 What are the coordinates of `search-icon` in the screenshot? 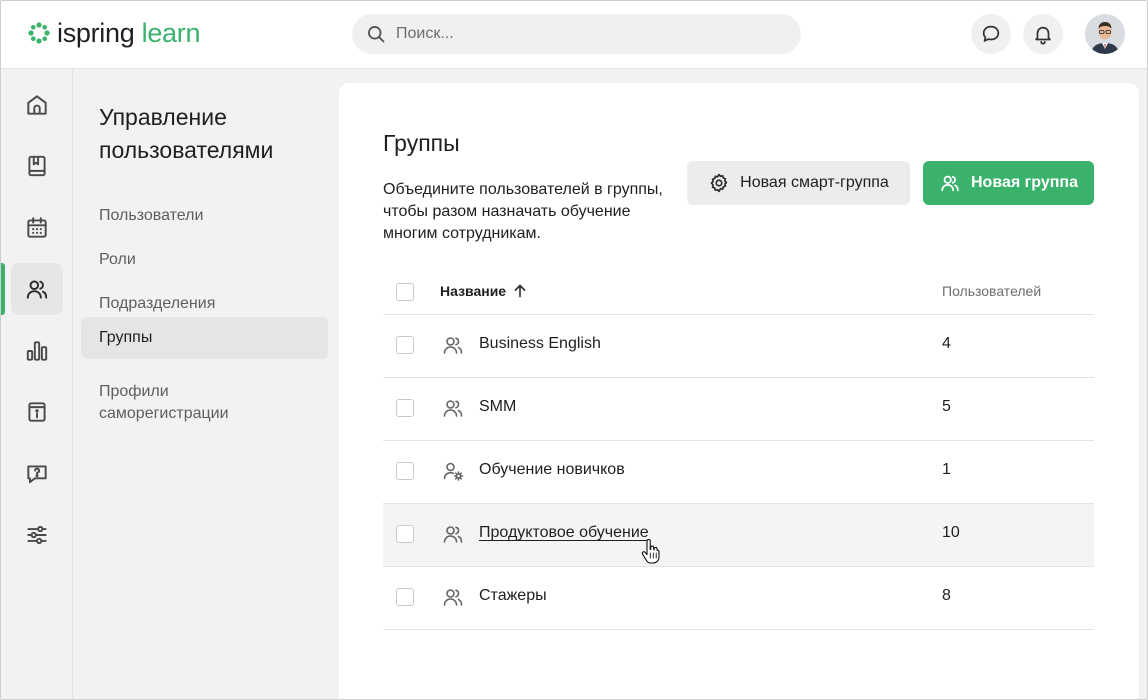 It's located at (376, 34).